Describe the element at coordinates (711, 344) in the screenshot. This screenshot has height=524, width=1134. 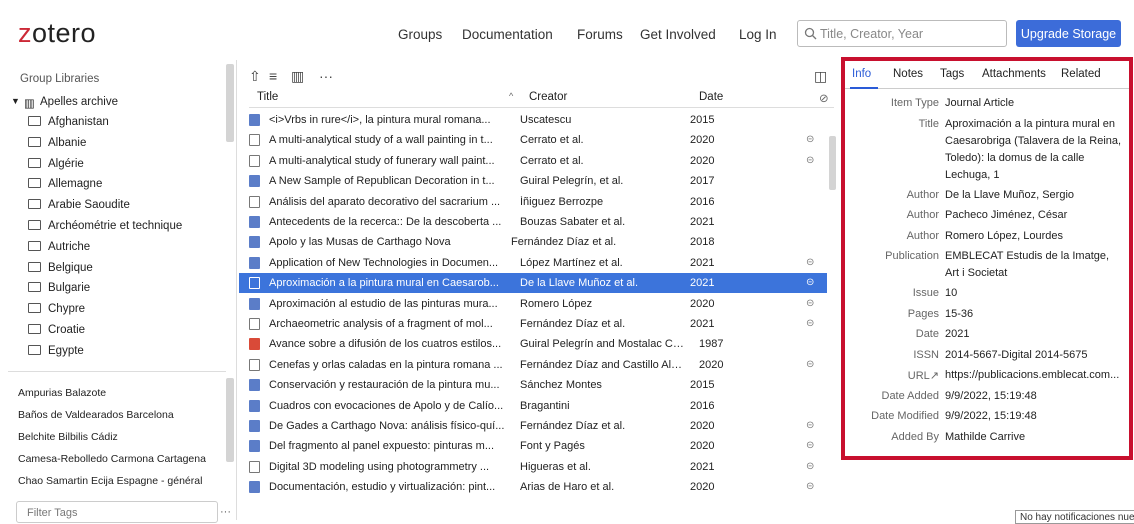
I see `item-date: 1987` at that location.